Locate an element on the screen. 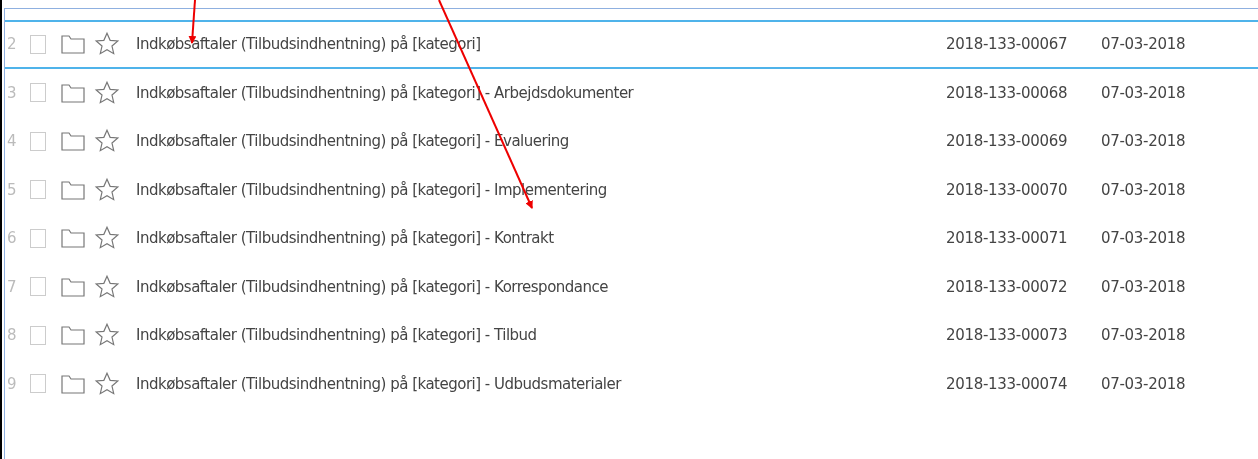 This screenshot has width=1258, height=459. case-number: 2018-133-00067 is located at coordinates (1007, 44).